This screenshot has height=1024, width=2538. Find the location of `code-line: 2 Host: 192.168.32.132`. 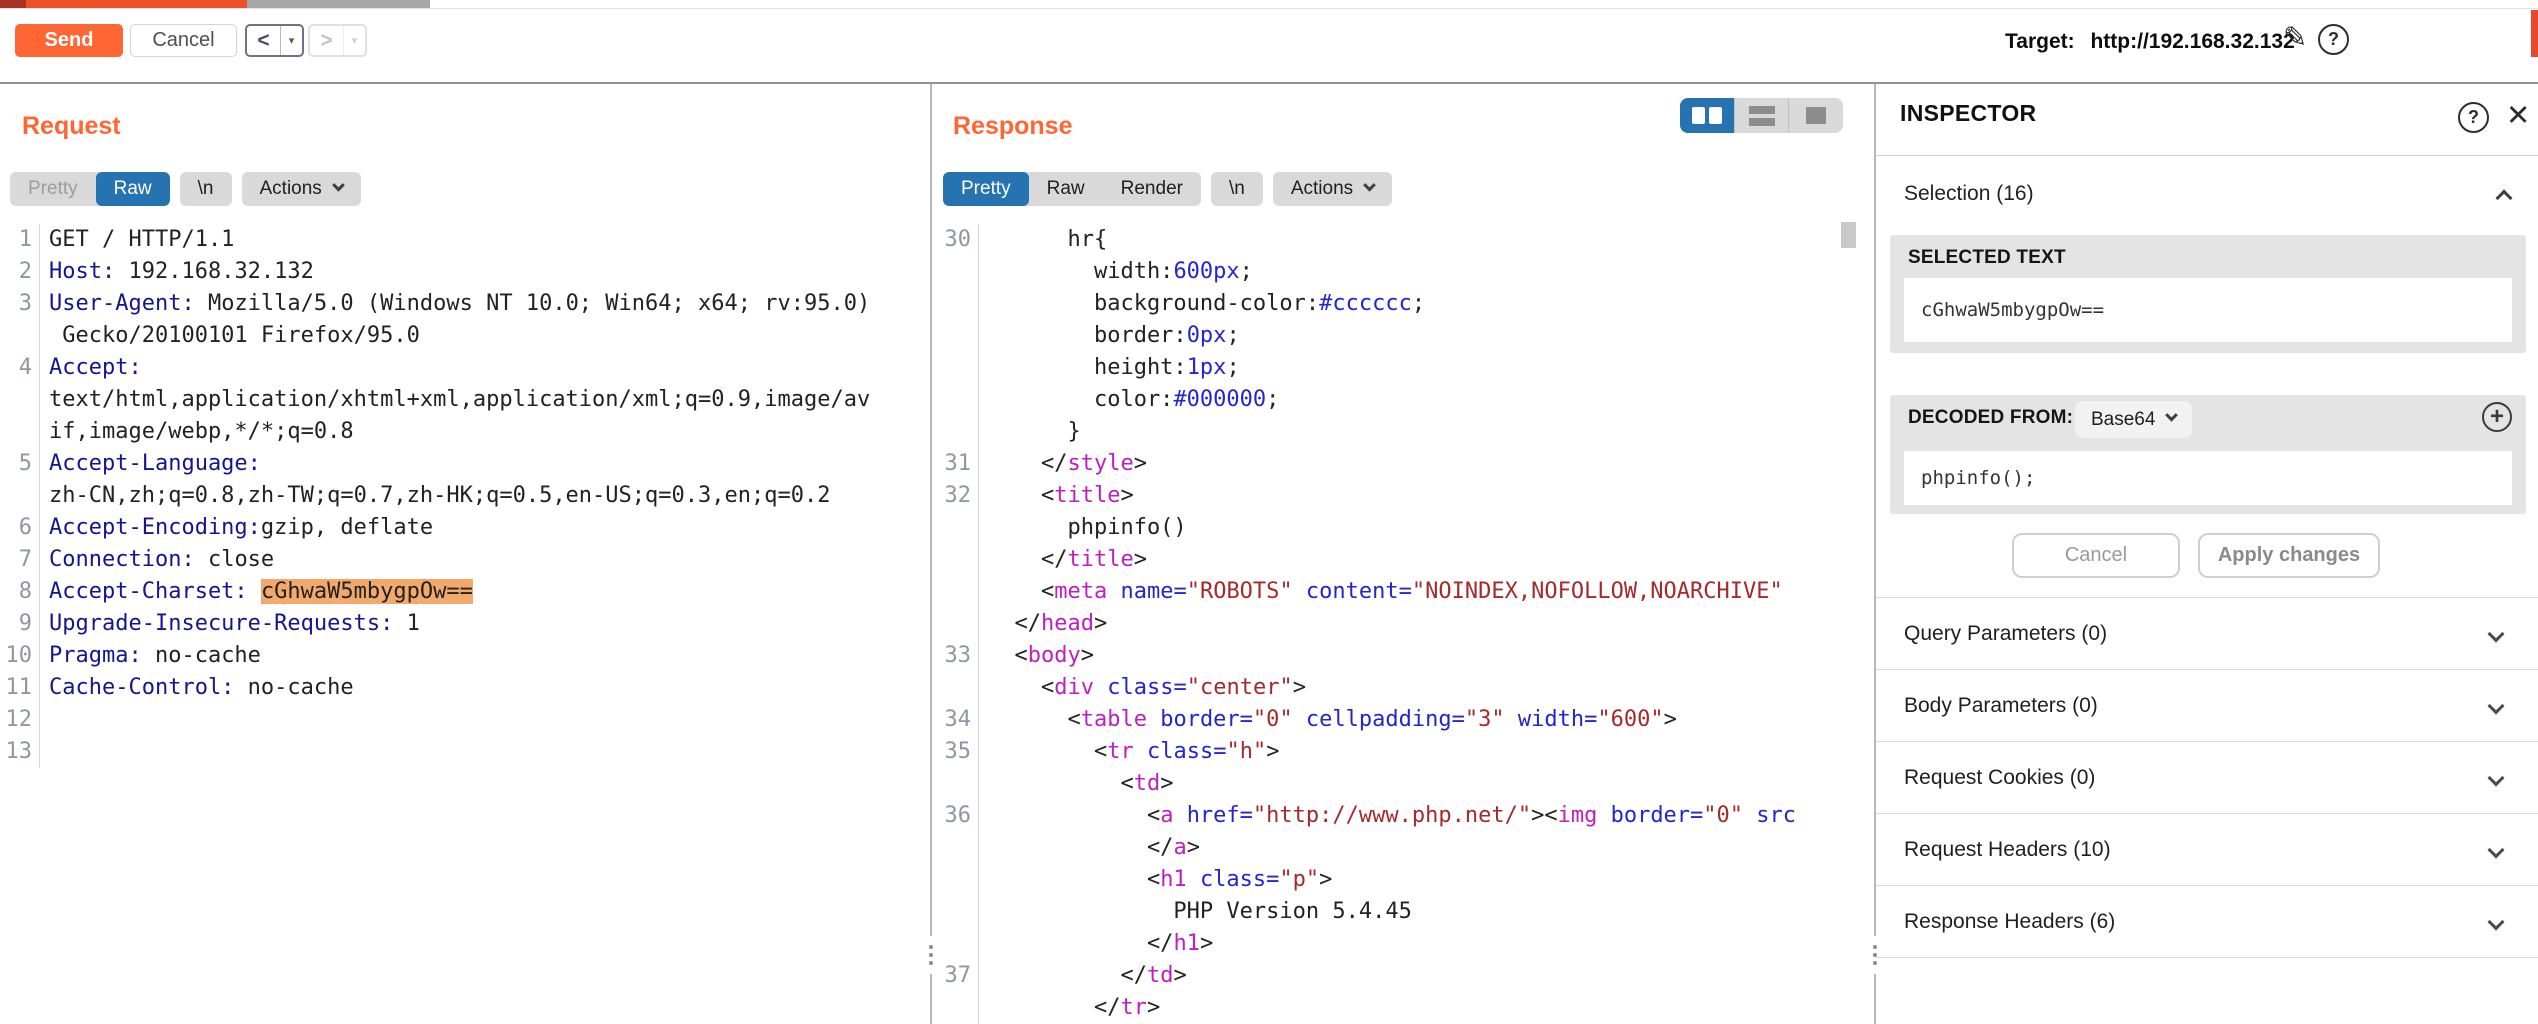

code-line: 2 Host: 192.168.32.132 is located at coordinates (463, 272).